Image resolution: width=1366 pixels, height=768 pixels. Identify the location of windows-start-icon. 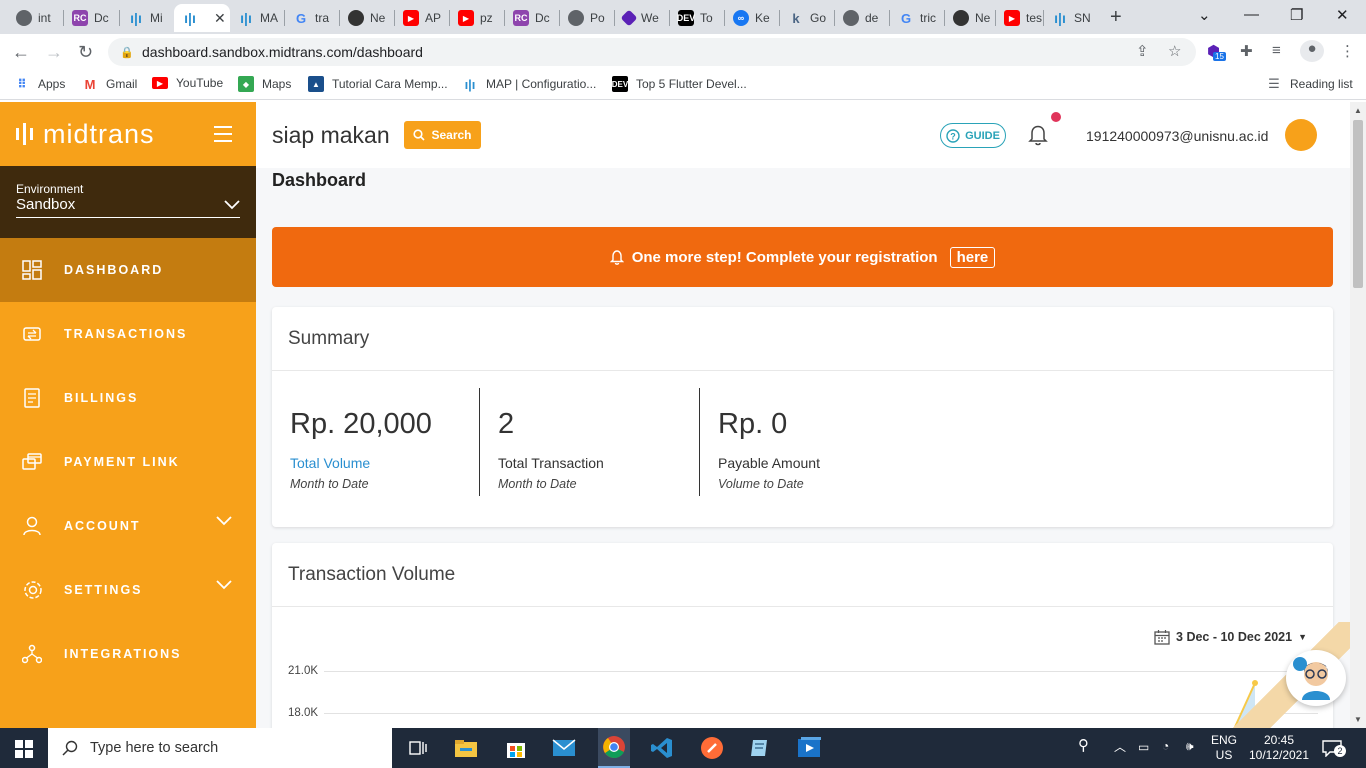
(24, 751).